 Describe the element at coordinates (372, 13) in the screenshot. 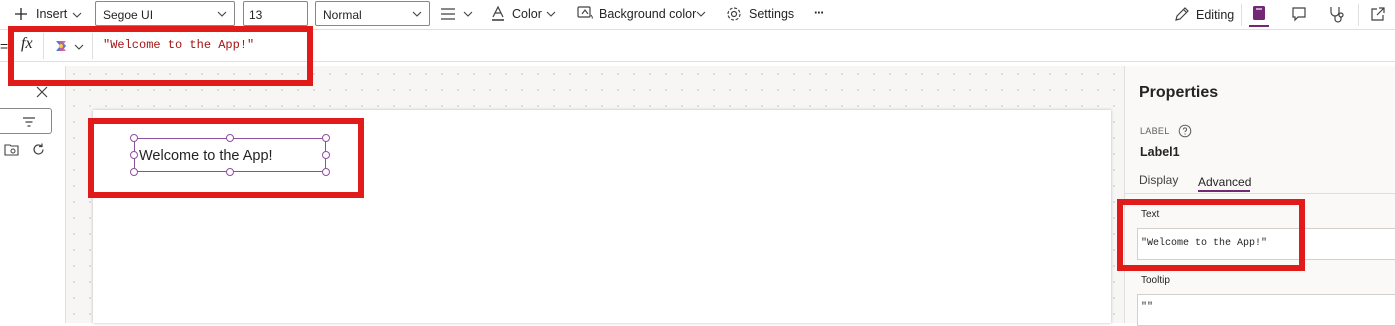

I see `font-weight-dropdown: Normal` at that location.